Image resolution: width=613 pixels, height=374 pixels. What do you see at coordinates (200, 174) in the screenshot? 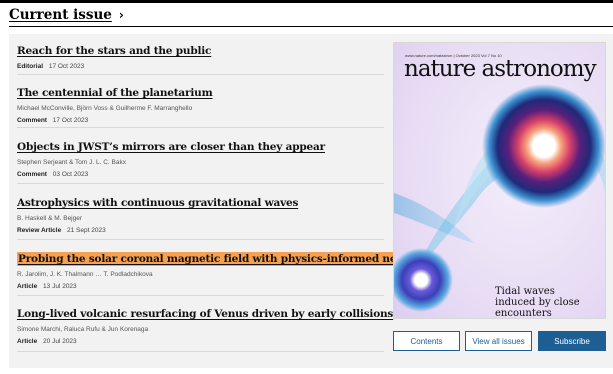
I see `article-meta: Comment 03 Oct 2023` at bounding box center [200, 174].